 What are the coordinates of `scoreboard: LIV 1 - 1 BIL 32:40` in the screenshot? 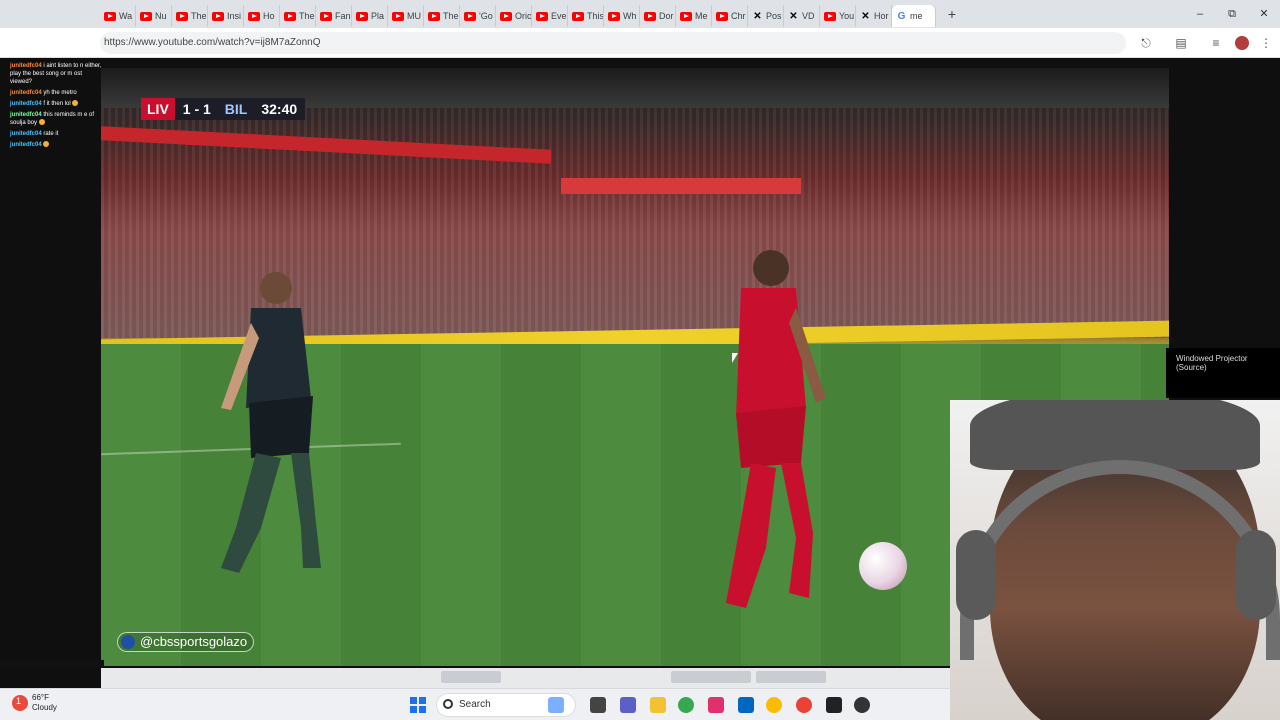 It's located at (223, 109).